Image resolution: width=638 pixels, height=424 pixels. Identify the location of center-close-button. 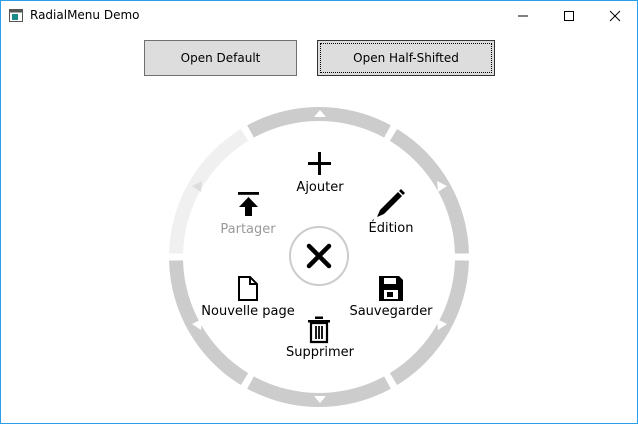
(319, 256).